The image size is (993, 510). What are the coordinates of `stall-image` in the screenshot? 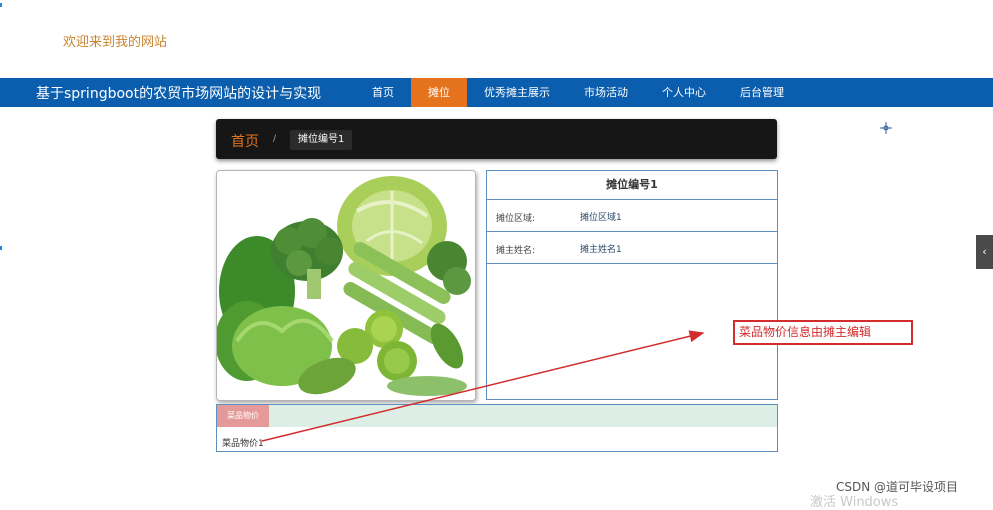 It's located at (346, 285).